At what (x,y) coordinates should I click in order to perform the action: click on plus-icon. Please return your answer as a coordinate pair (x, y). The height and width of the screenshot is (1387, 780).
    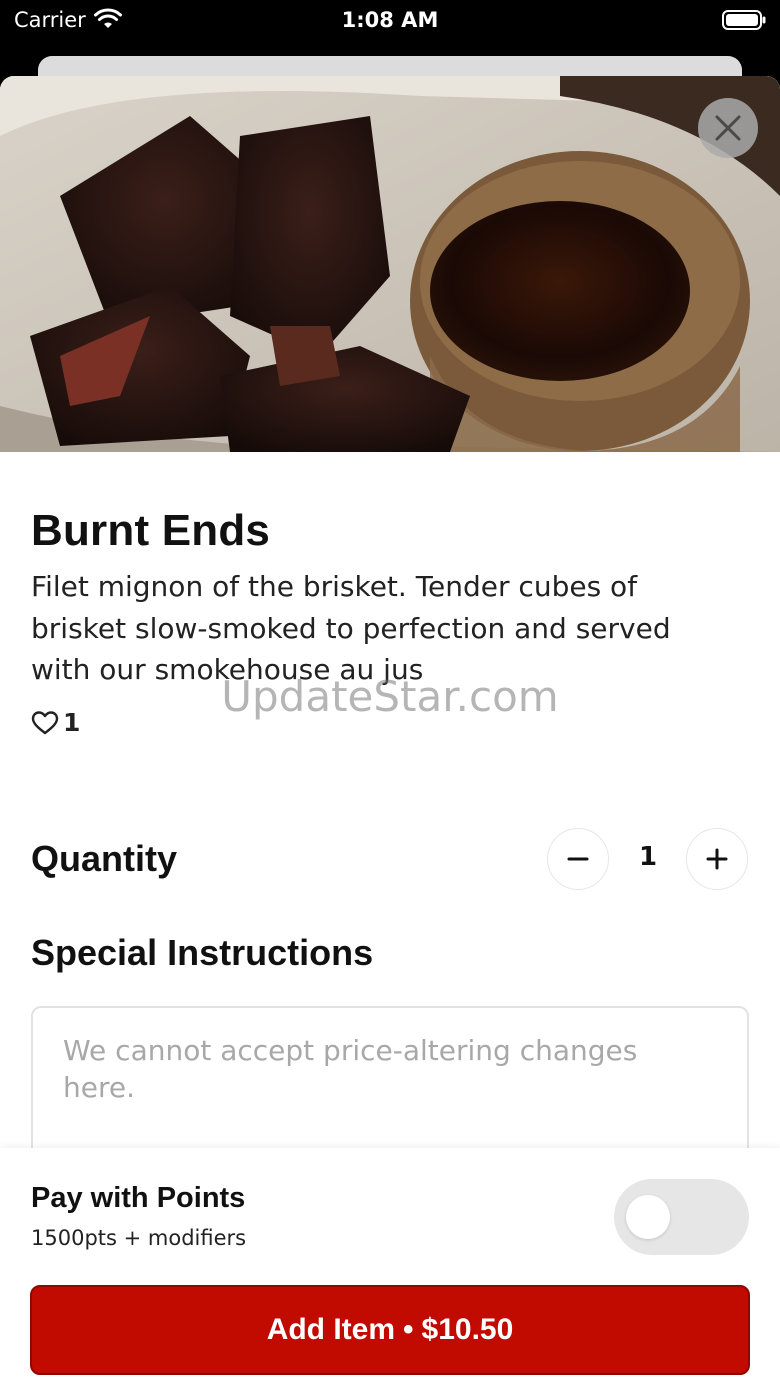
    Looking at the image, I should click on (717, 859).